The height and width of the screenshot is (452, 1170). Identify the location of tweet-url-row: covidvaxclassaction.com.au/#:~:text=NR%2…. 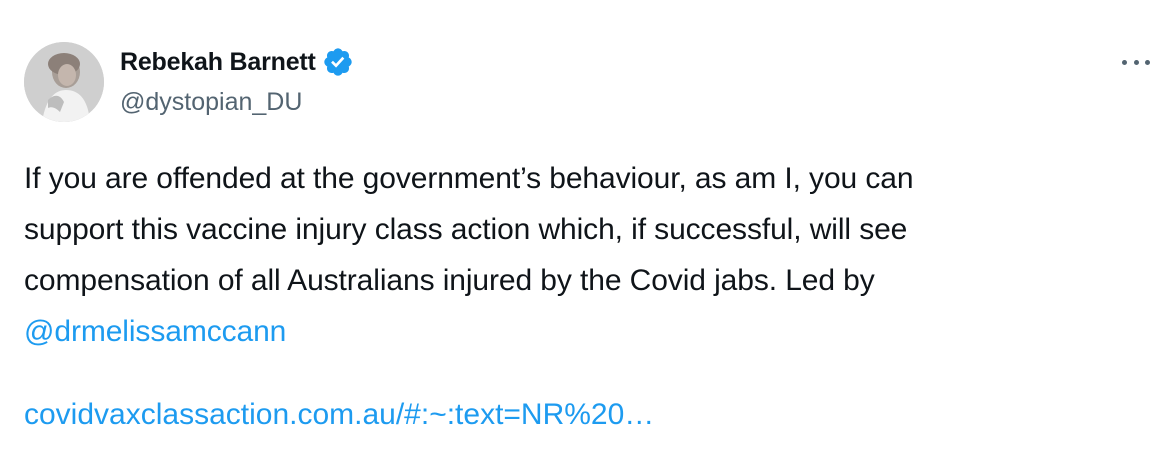
(339, 414).